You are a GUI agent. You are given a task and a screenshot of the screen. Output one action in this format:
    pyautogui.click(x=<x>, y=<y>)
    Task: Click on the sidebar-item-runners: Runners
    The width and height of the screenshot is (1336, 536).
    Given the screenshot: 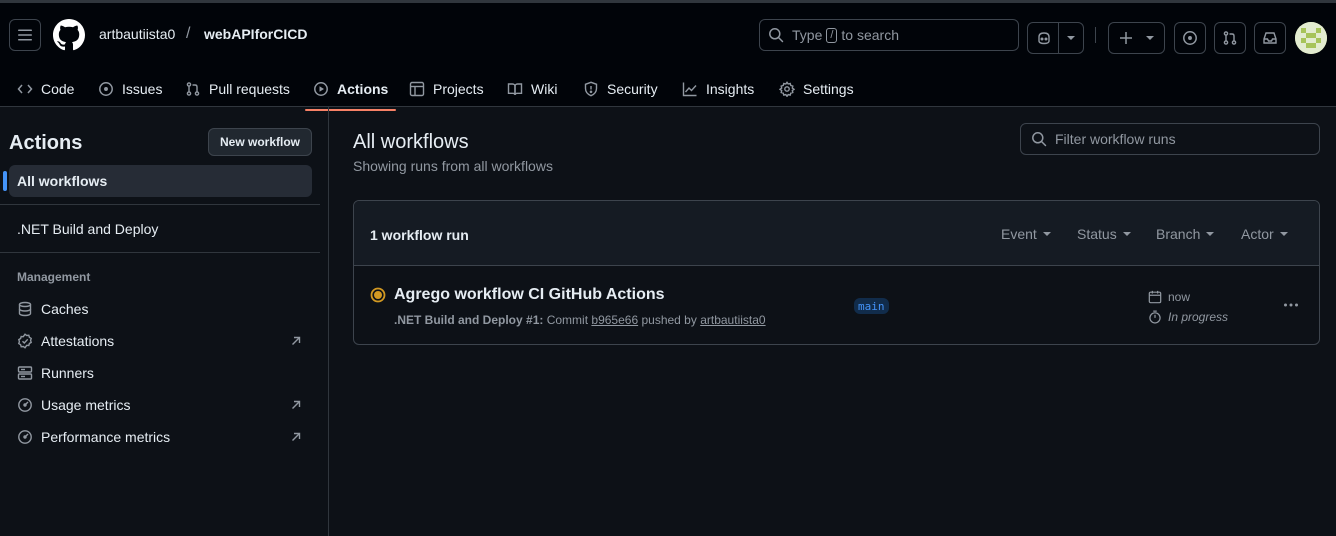 What is the action you would take?
    pyautogui.click(x=164, y=373)
    